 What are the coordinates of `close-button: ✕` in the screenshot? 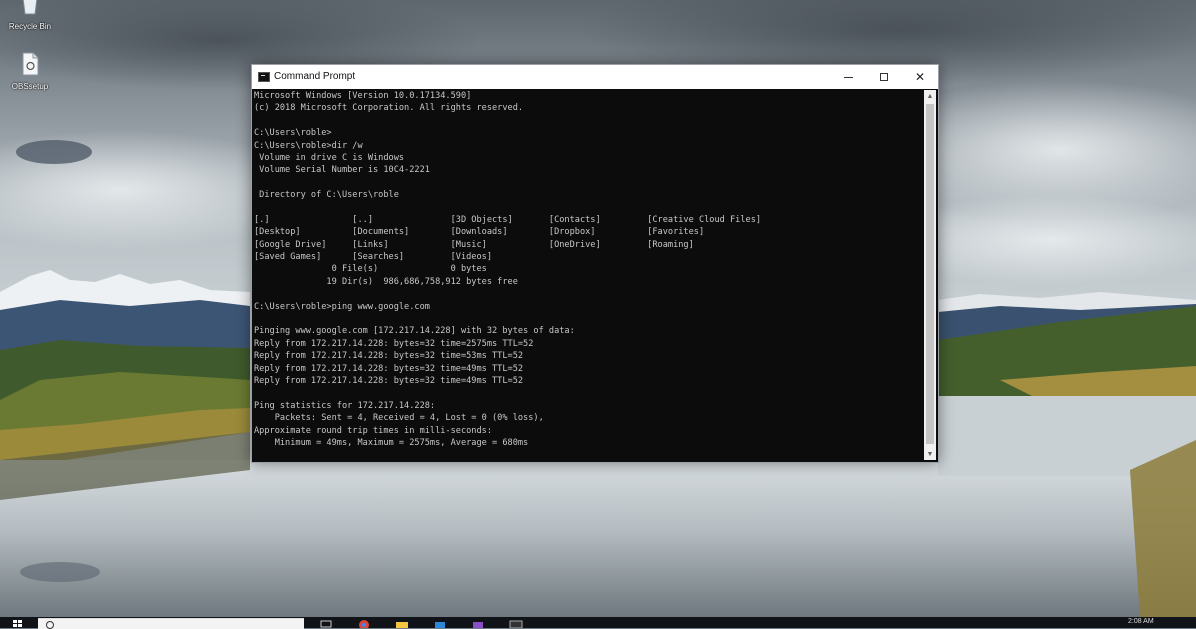 It's located at (920, 77).